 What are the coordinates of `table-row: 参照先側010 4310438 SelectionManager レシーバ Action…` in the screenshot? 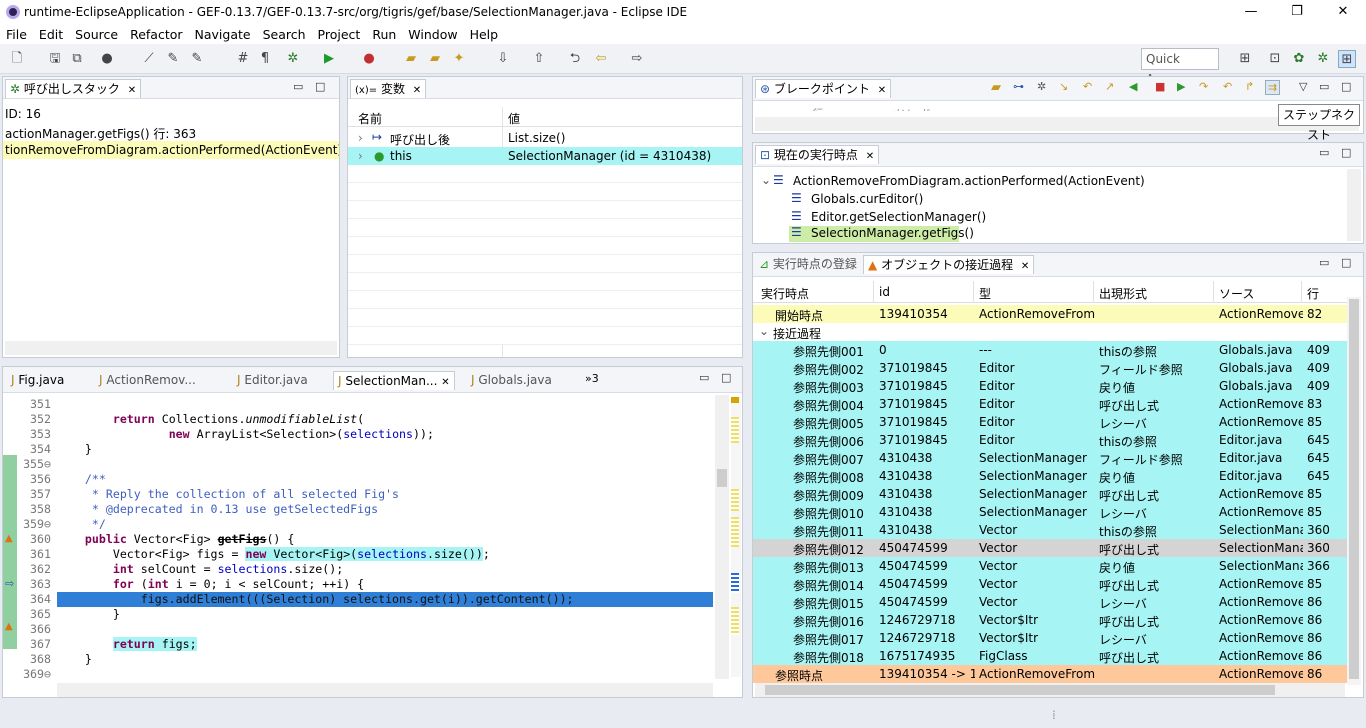 It's located at (1051, 512).